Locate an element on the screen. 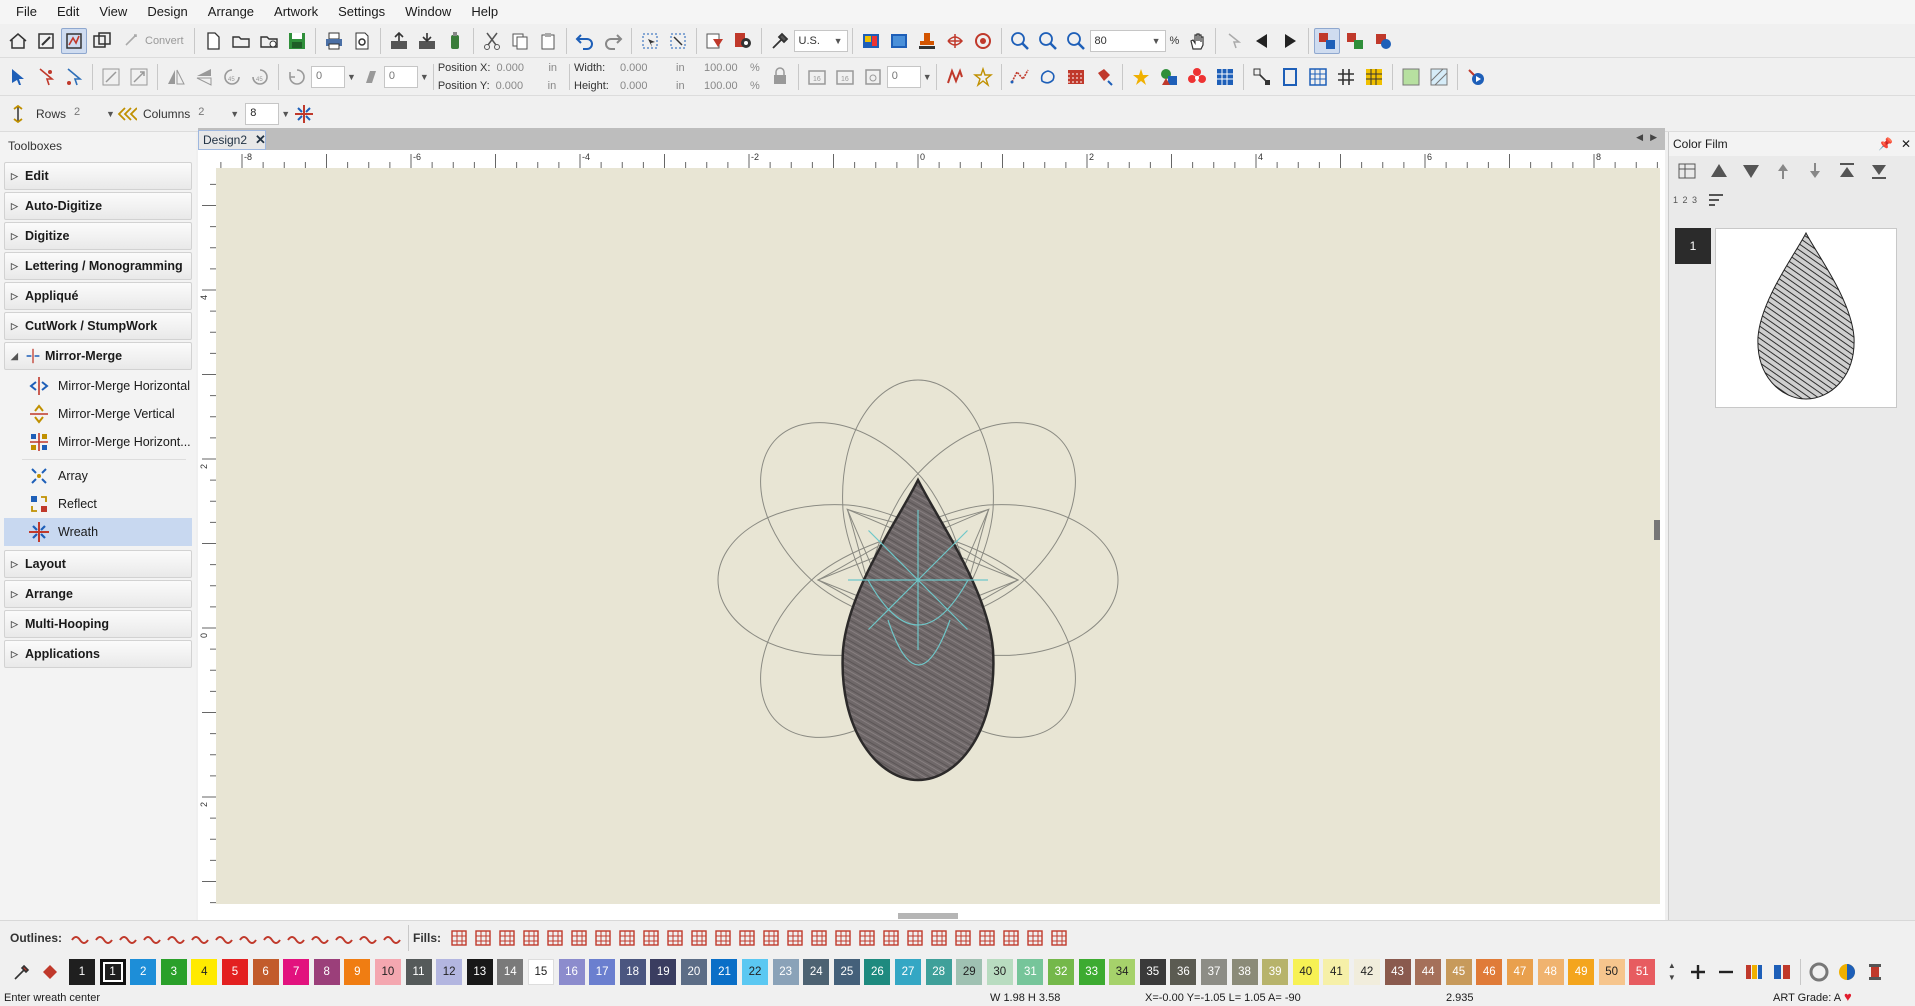 This screenshot has height=1006, width=1915. color-blend-icon is located at coordinates (1847, 972).